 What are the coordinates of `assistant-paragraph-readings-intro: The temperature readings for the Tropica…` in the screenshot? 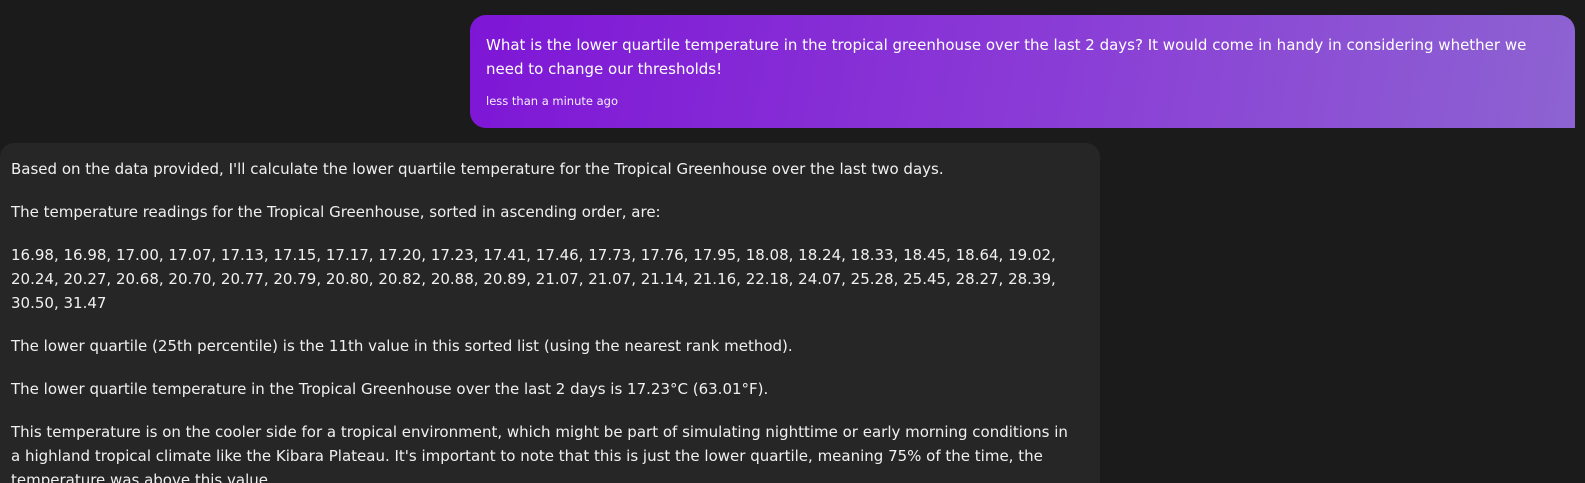 It's located at (336, 212).